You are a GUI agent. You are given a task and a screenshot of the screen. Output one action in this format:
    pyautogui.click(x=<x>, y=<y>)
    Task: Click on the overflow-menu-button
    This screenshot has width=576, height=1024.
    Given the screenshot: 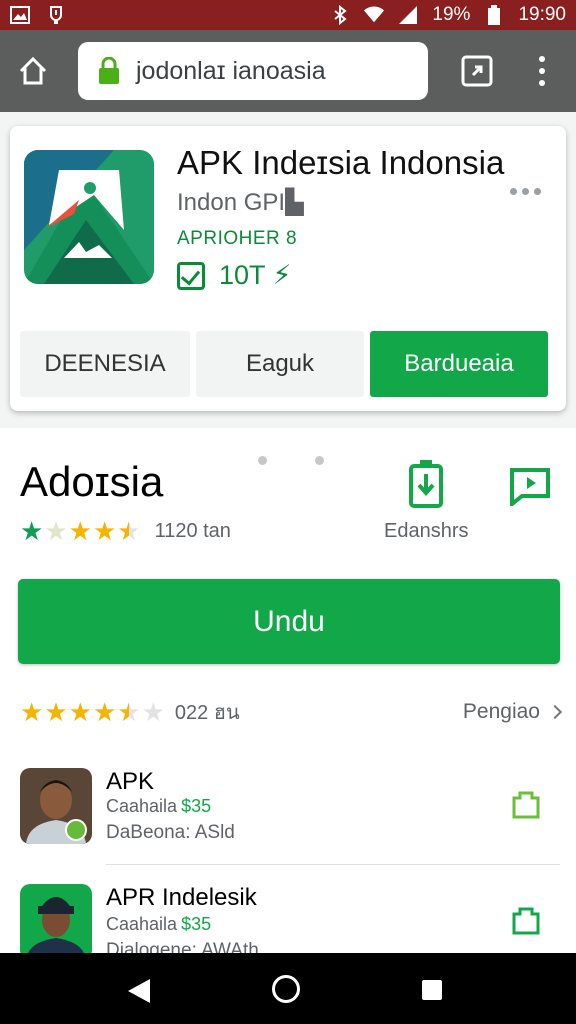 What is the action you would take?
    pyautogui.click(x=542, y=71)
    